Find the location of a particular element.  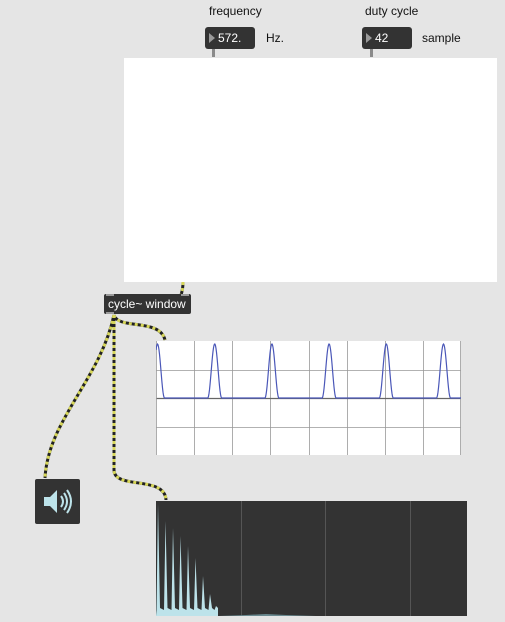

spectroscope-display is located at coordinates (311, 558).